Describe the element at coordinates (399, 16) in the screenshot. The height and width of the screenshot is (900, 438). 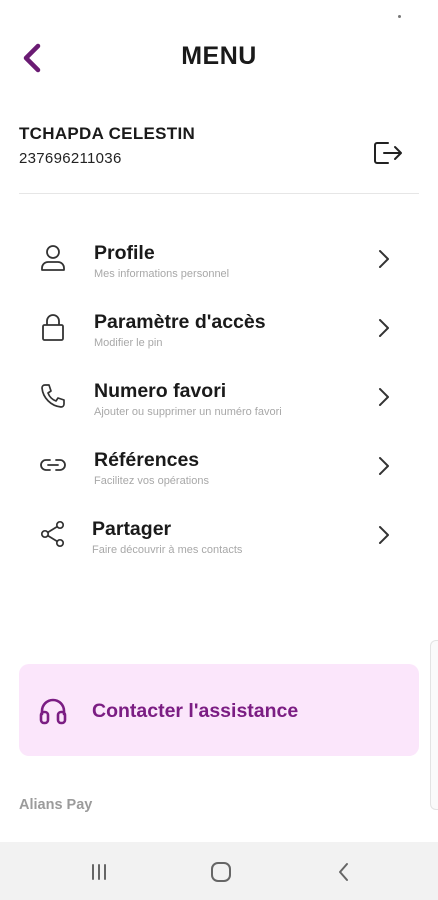
I see `status-dot` at that location.